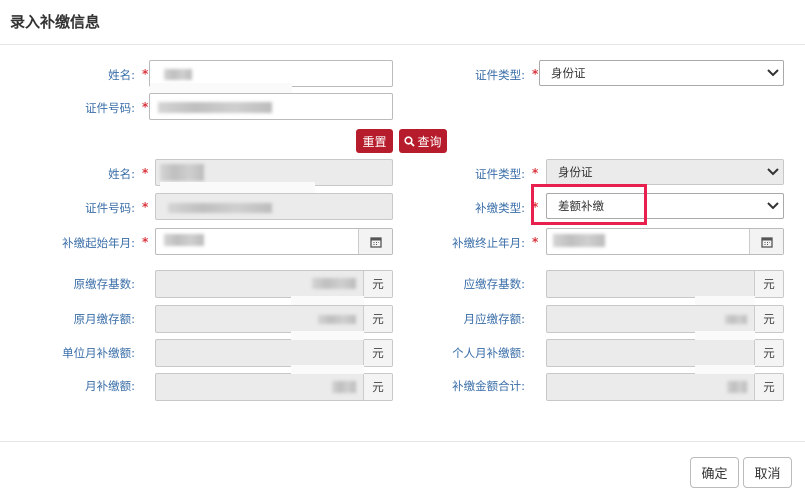 This screenshot has height=499, width=805. What do you see at coordinates (98, 243) in the screenshot?
I see `start-month-label: 补缴起始年月:` at bounding box center [98, 243].